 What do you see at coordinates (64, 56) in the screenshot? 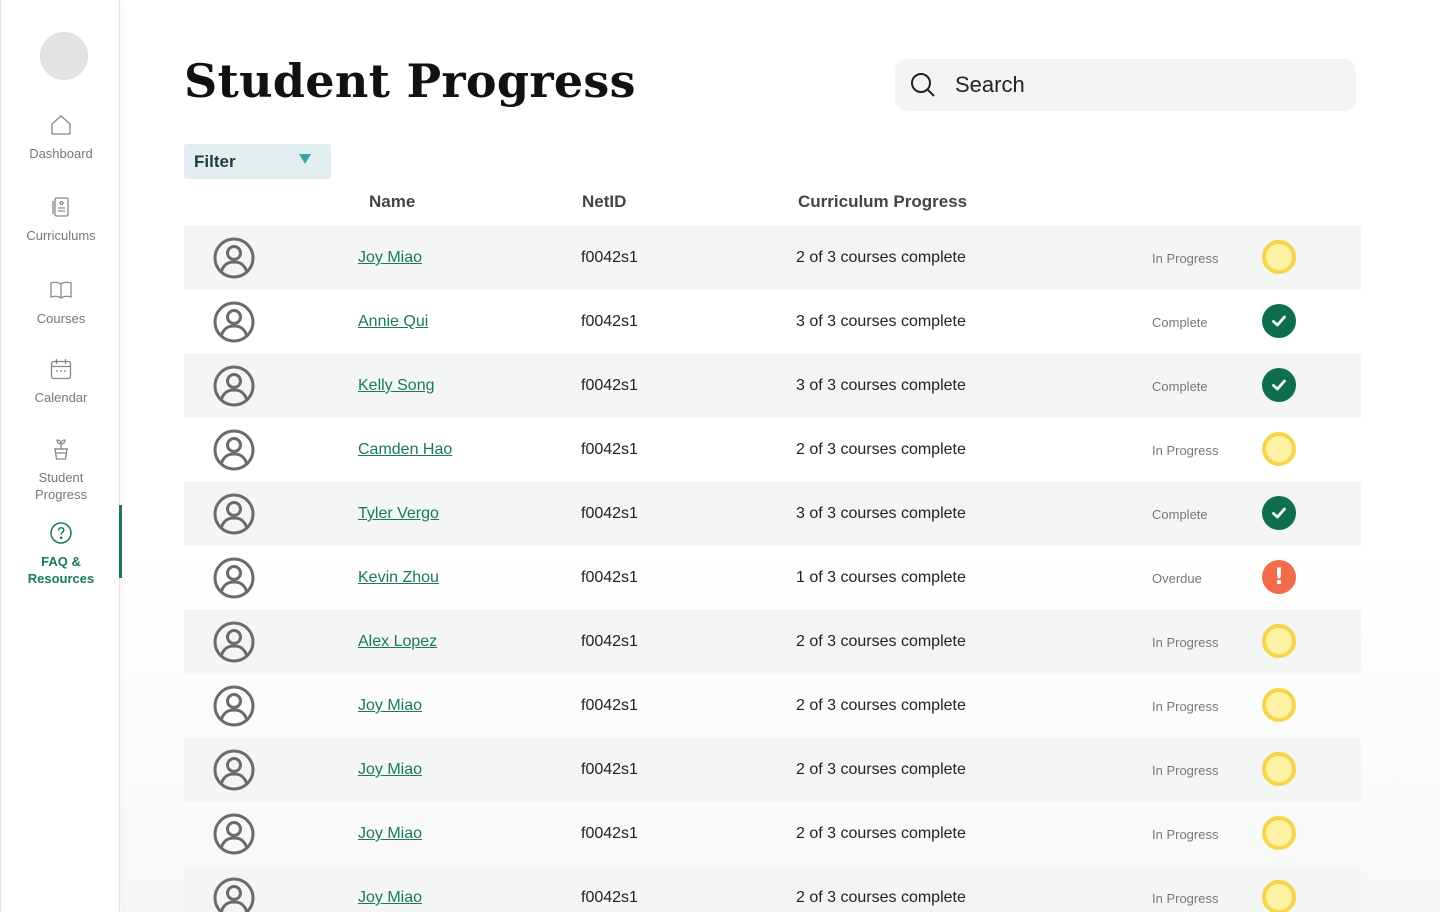
I see `avatar` at bounding box center [64, 56].